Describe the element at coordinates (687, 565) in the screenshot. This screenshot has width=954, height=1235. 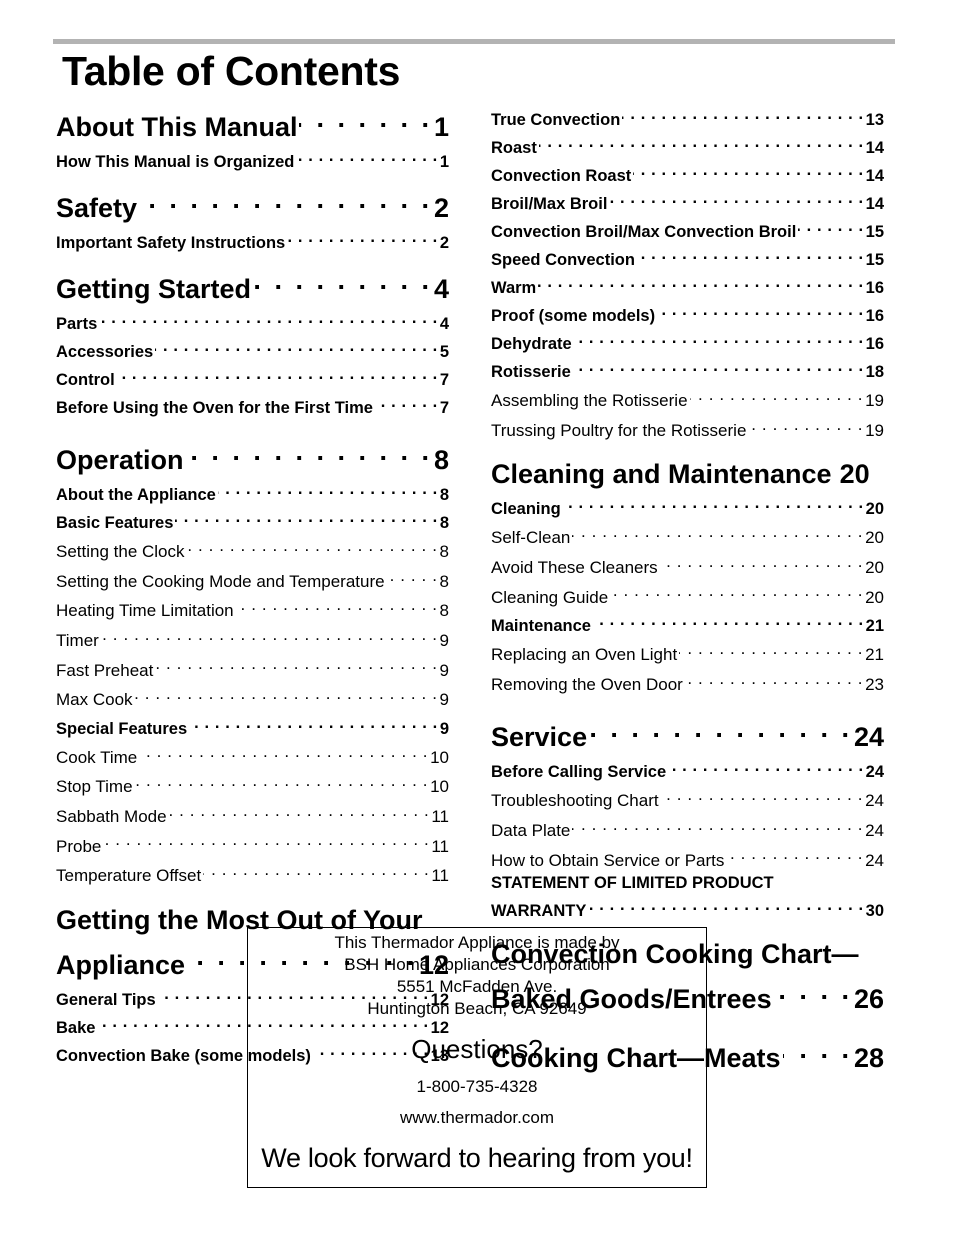
I see `toc-entry-avoid-cleaners: Avoid These Cleaners 20` at that location.